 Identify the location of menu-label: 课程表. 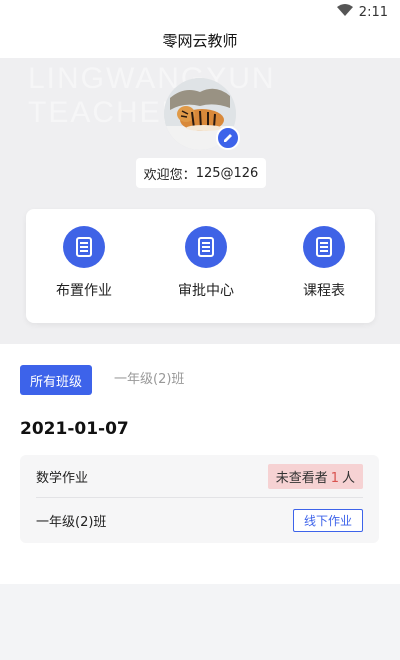
(324, 291).